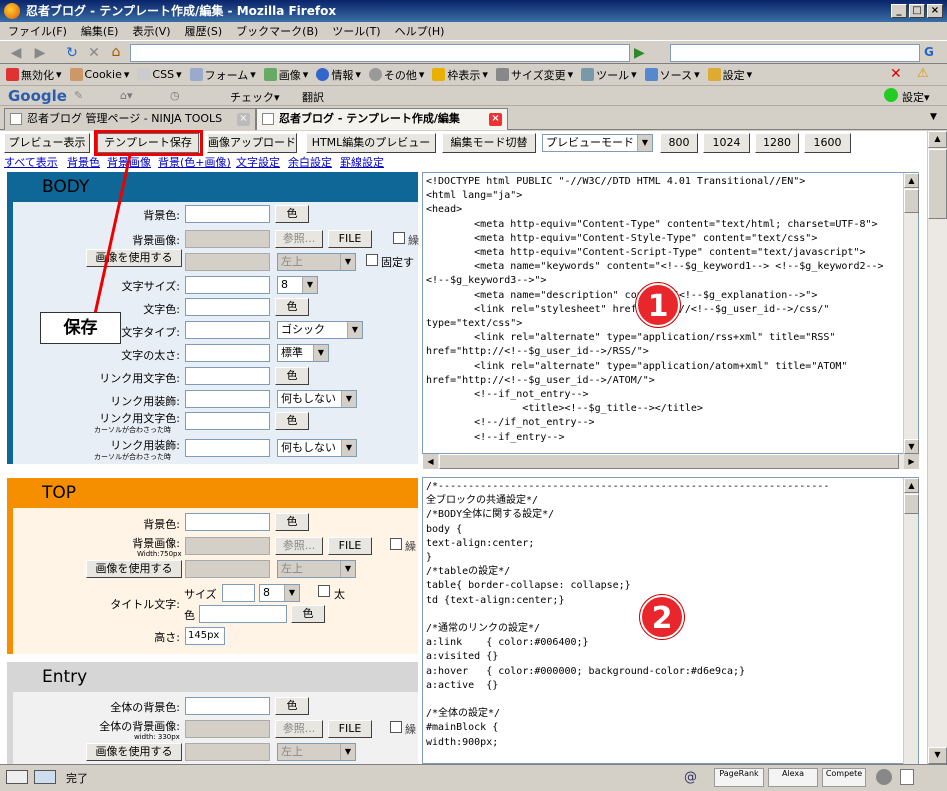 The height and width of the screenshot is (791, 947). Describe the element at coordinates (844, 773) in the screenshot. I see `compete-label: Compete` at that location.